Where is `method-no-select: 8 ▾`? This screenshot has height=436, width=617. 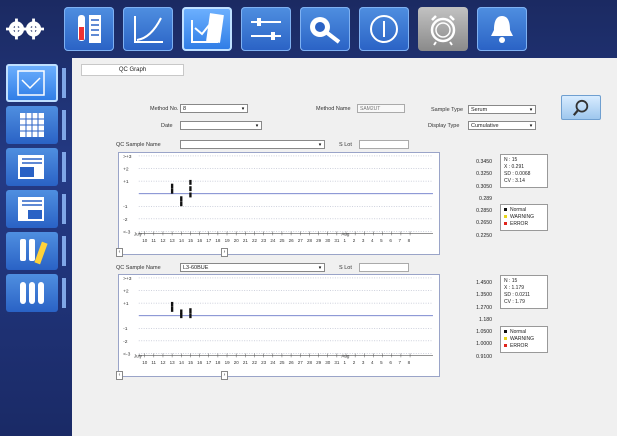
method-no-select: 8 ▾ is located at coordinates (214, 108).